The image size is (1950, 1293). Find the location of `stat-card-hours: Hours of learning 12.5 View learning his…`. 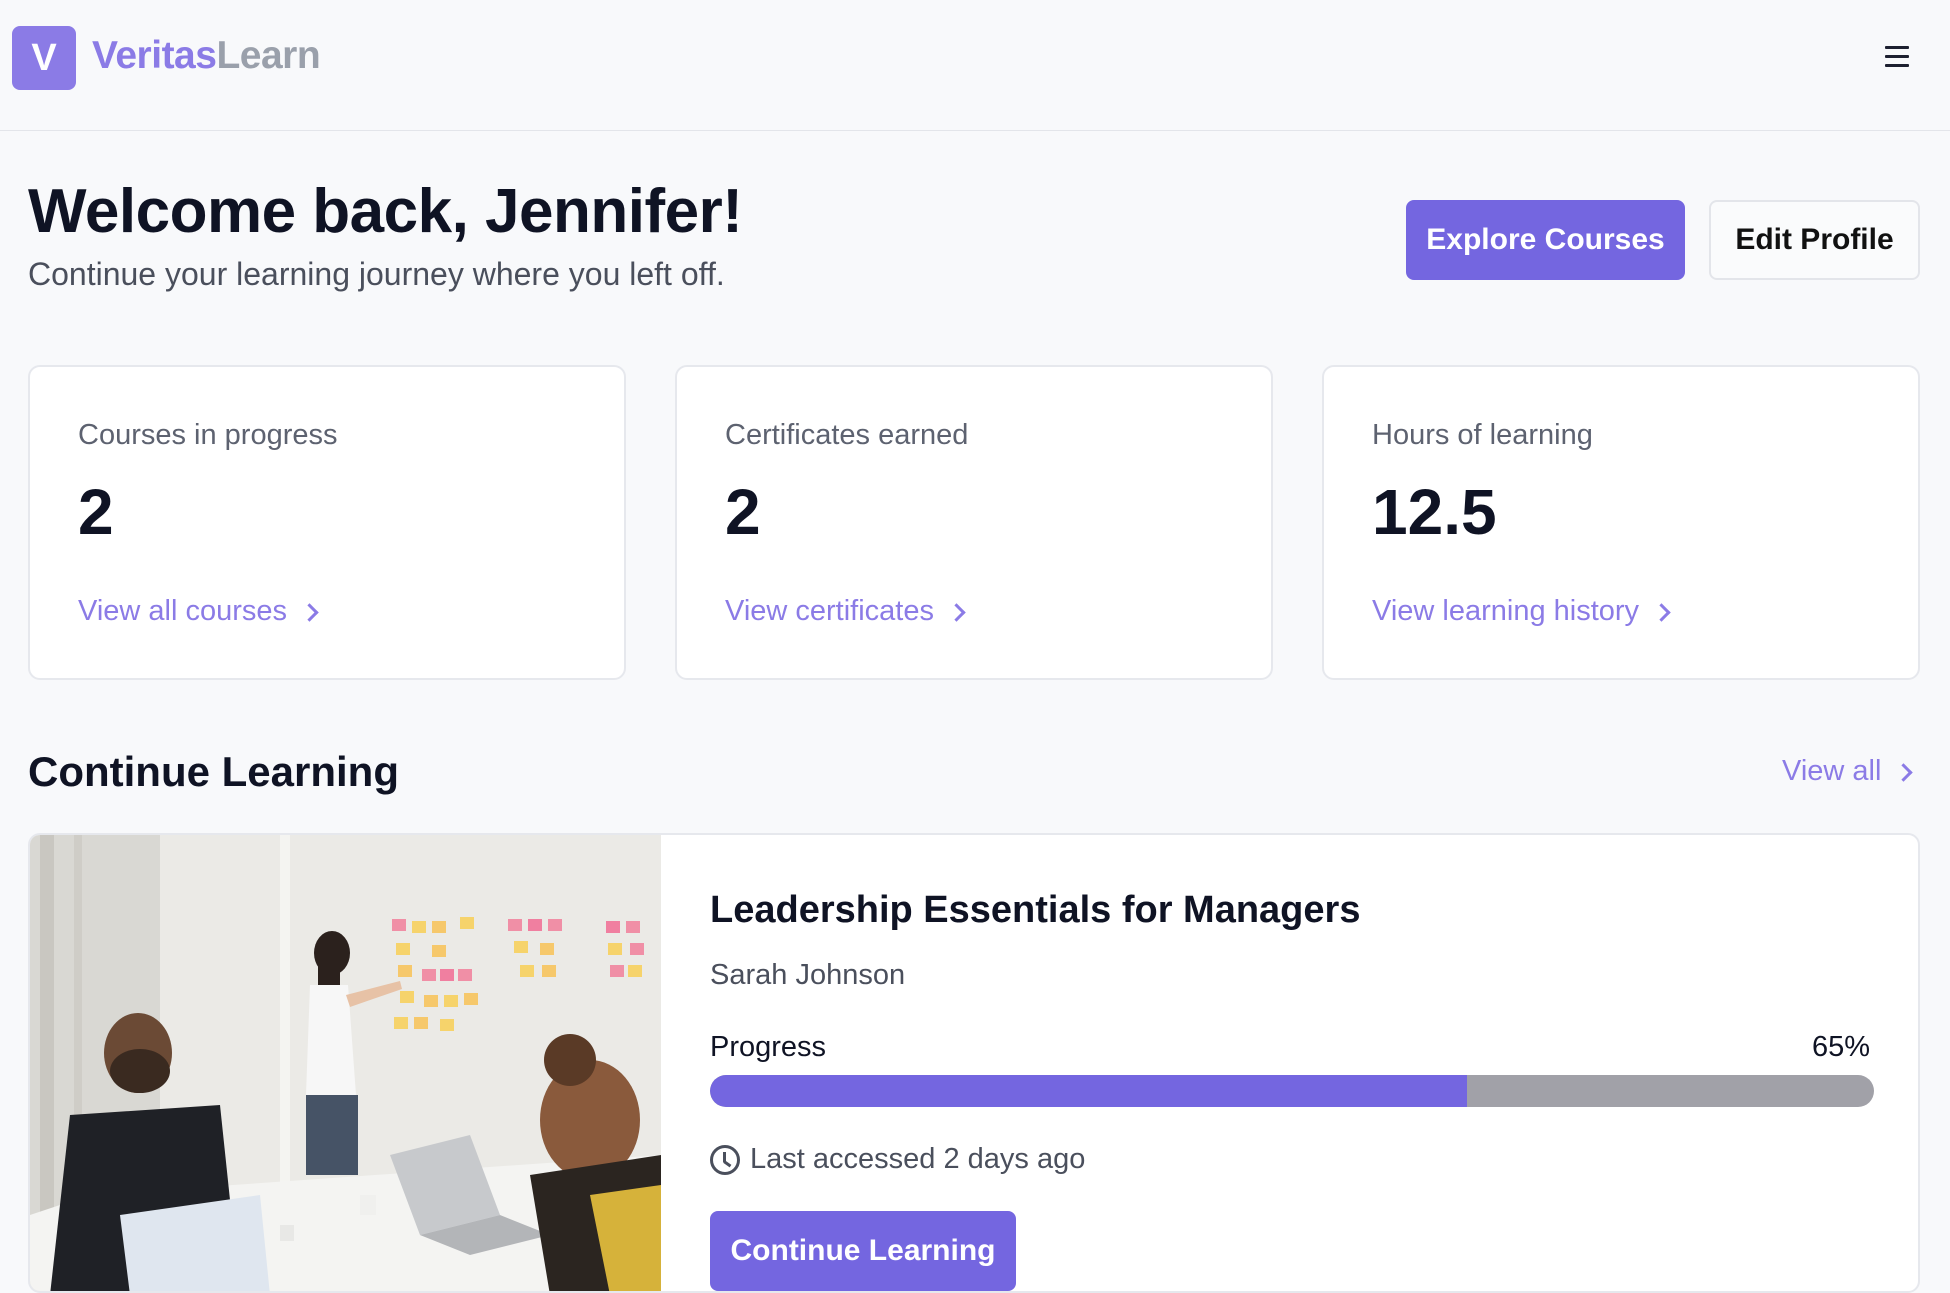

stat-card-hours: Hours of learning 12.5 View learning his… is located at coordinates (1621, 522).